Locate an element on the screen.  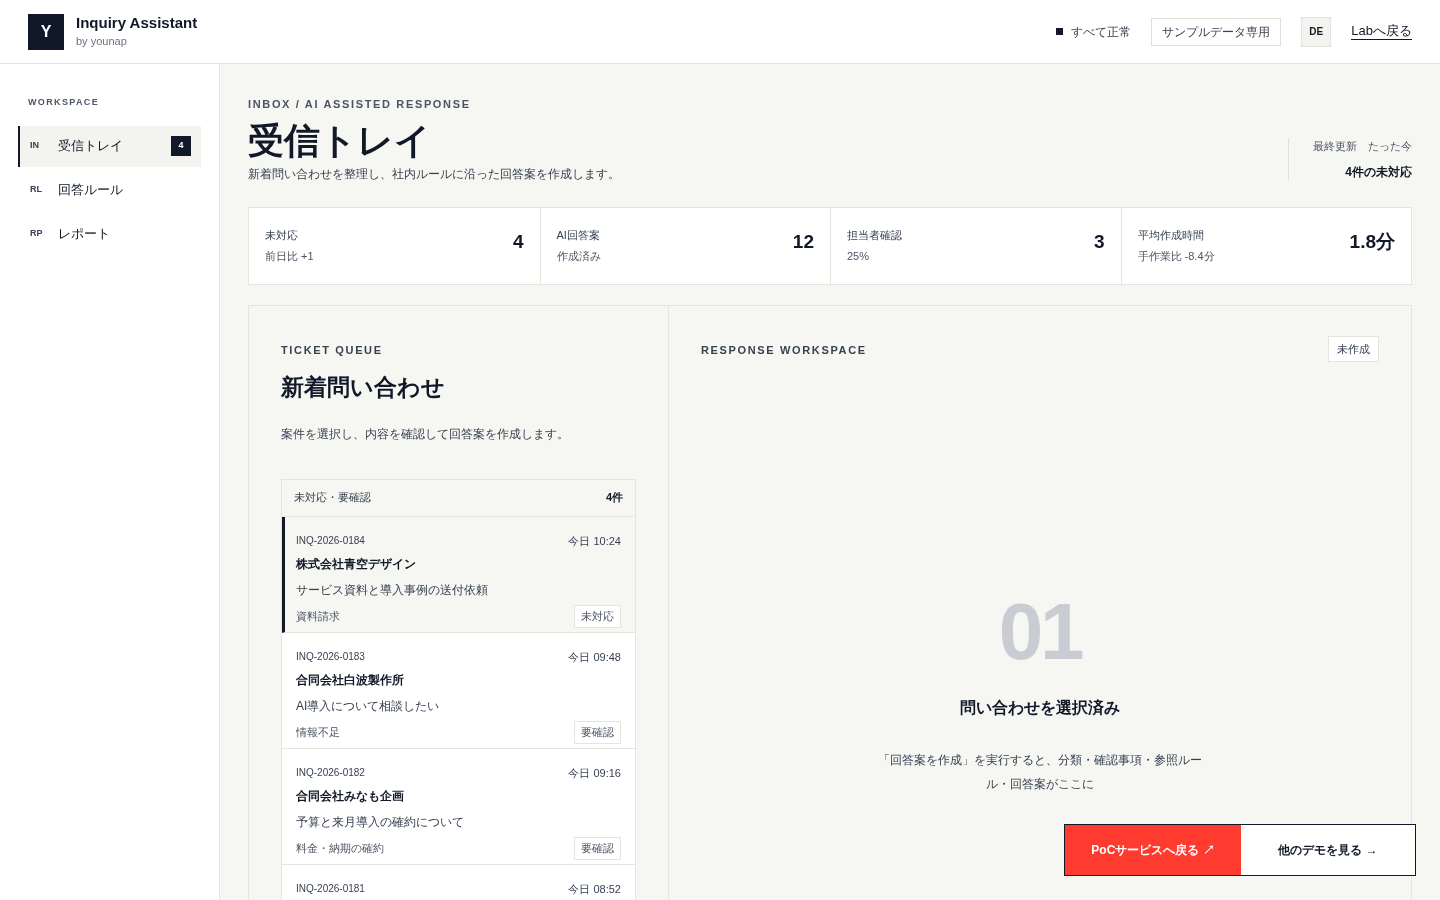
empty-text: 「回答案を作成」を実行すると、分類・確認事項・参照ルール・回答案がここに is located at coordinates (1040, 772).